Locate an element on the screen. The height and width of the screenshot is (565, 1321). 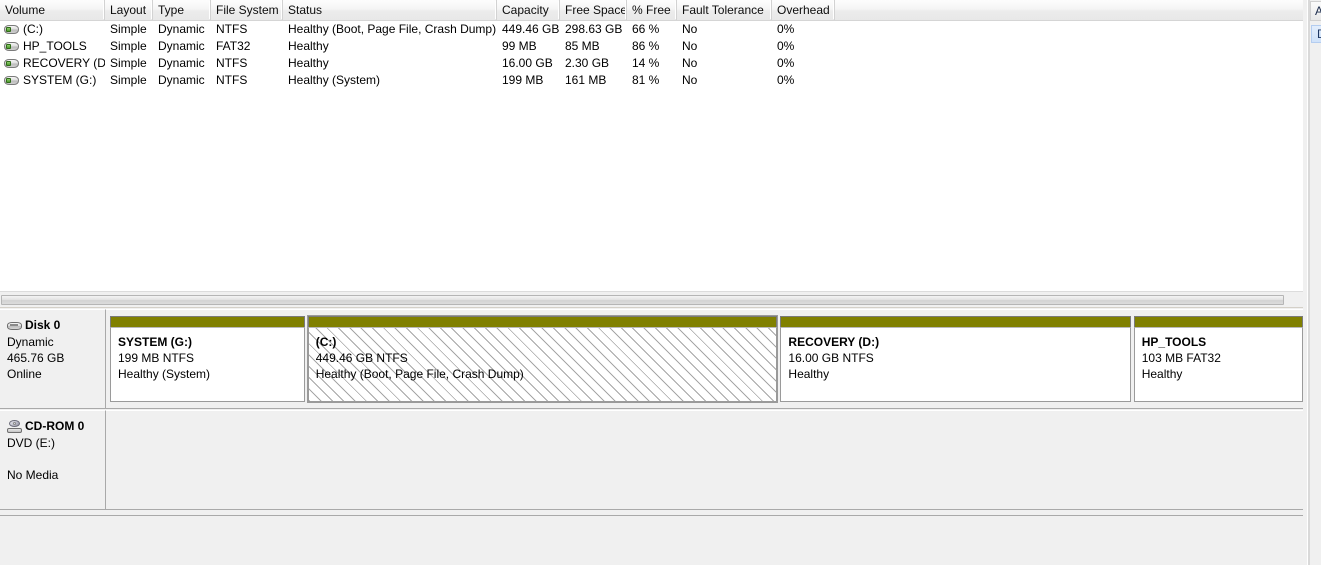
partition-block: HP_TOOLS 103 MB FAT32 Healthy is located at coordinates (1218, 359).